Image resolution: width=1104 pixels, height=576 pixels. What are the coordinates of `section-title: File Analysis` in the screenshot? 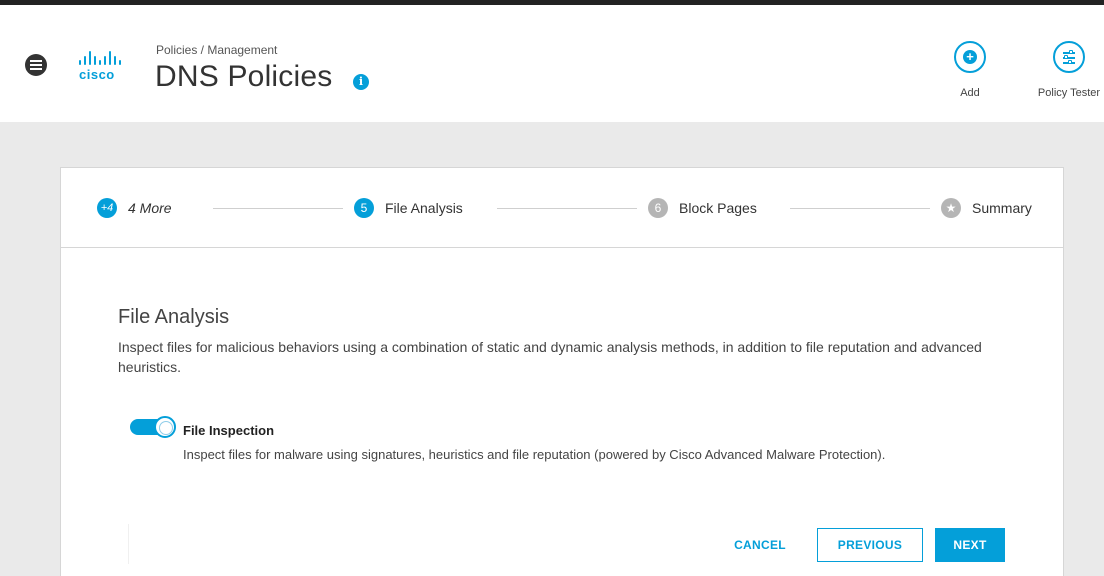 It's located at (174, 317).